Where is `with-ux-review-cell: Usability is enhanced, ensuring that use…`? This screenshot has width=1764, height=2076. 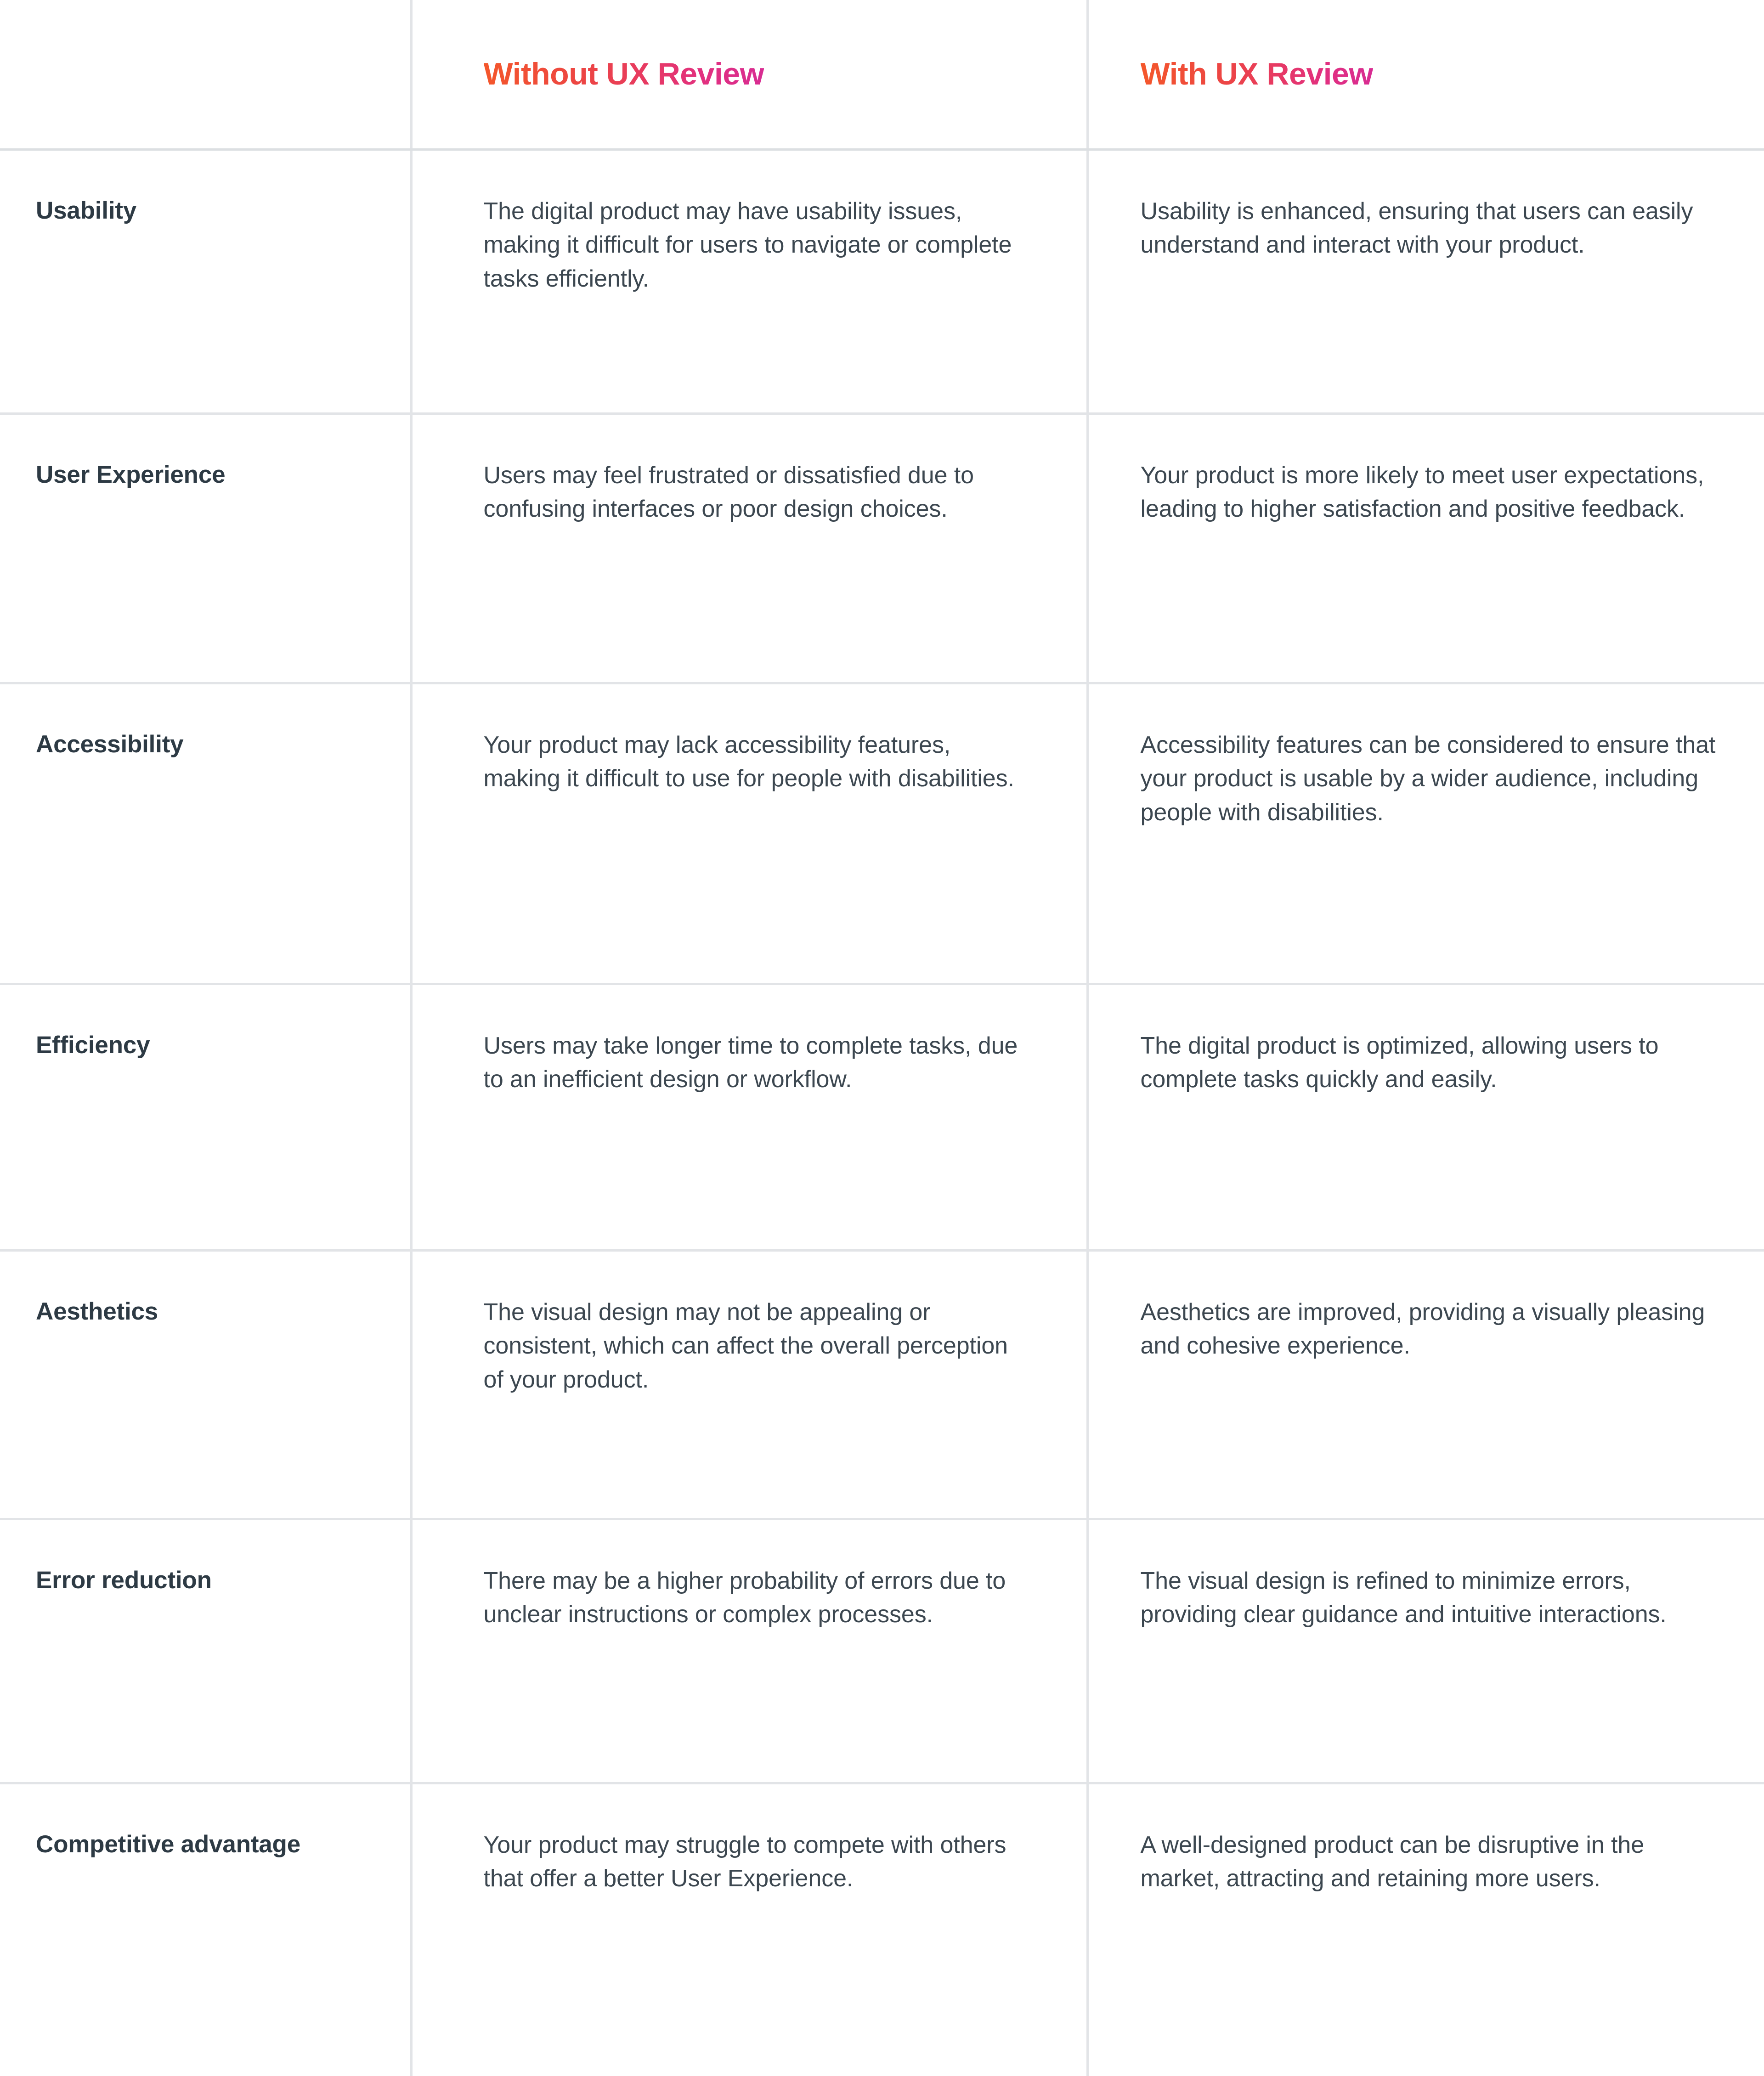
with-ux-review-cell: Usability is enhanced, ensuring that use… is located at coordinates (1425, 282).